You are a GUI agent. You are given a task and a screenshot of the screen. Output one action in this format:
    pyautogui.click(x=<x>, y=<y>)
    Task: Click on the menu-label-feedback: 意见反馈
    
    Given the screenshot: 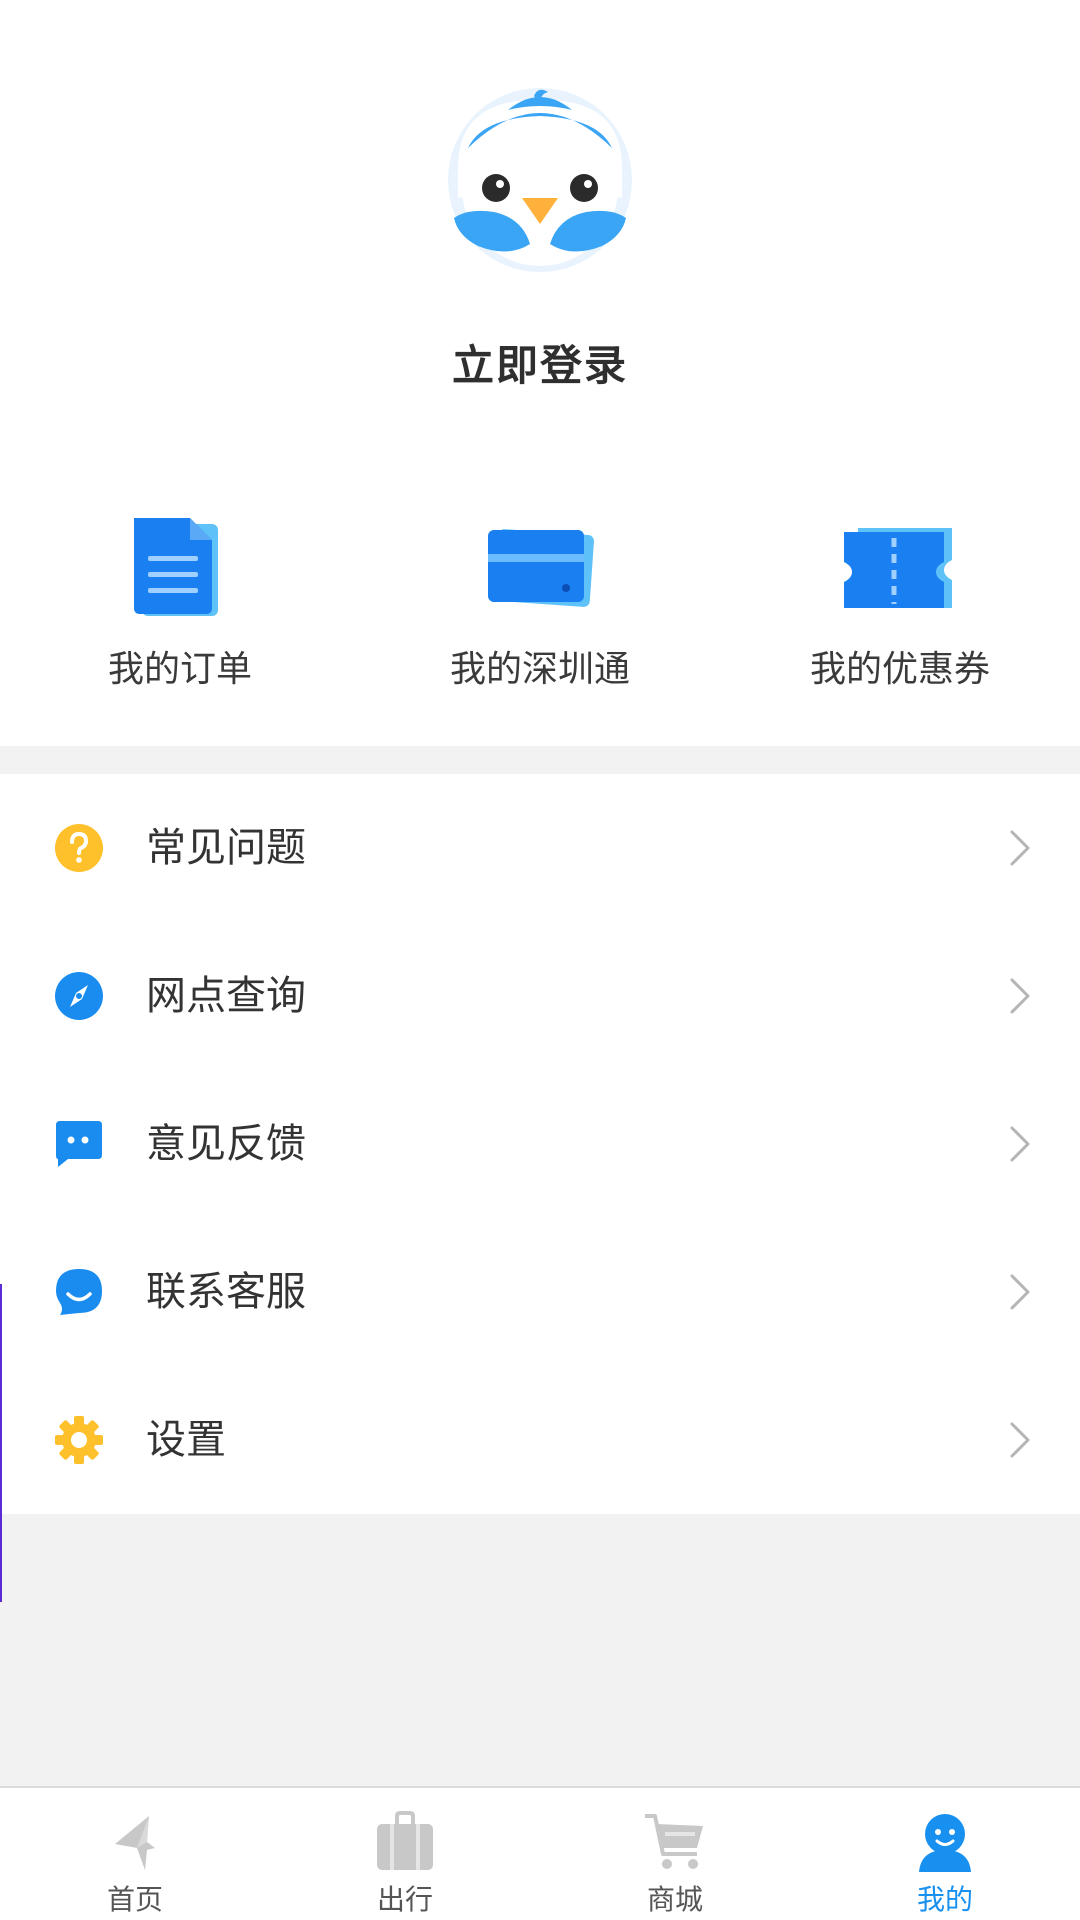 What is the action you would take?
    pyautogui.click(x=226, y=1144)
    